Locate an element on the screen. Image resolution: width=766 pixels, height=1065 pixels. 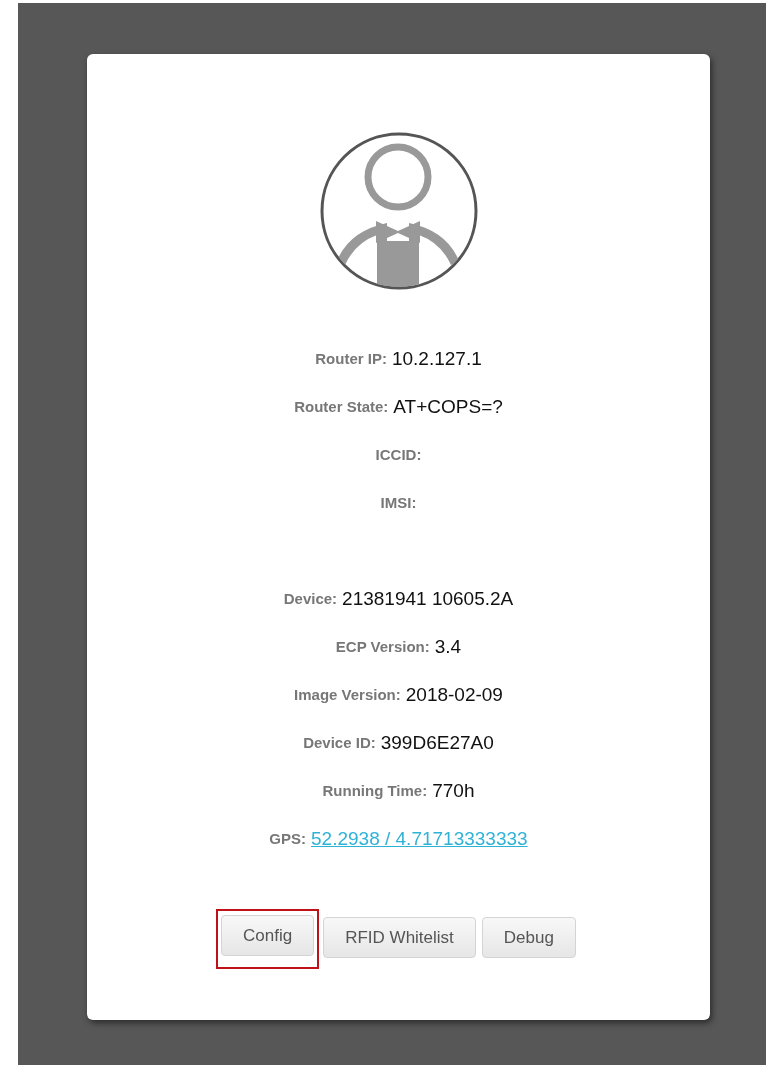
field-label: Image Version: is located at coordinates (347, 694).